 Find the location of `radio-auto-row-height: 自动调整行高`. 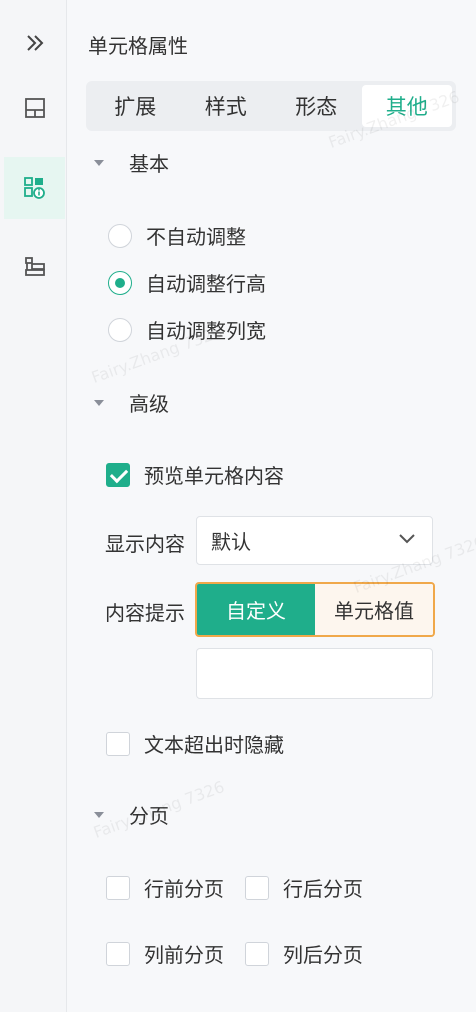

radio-auto-row-height: 自动调整行高 is located at coordinates (187, 282).